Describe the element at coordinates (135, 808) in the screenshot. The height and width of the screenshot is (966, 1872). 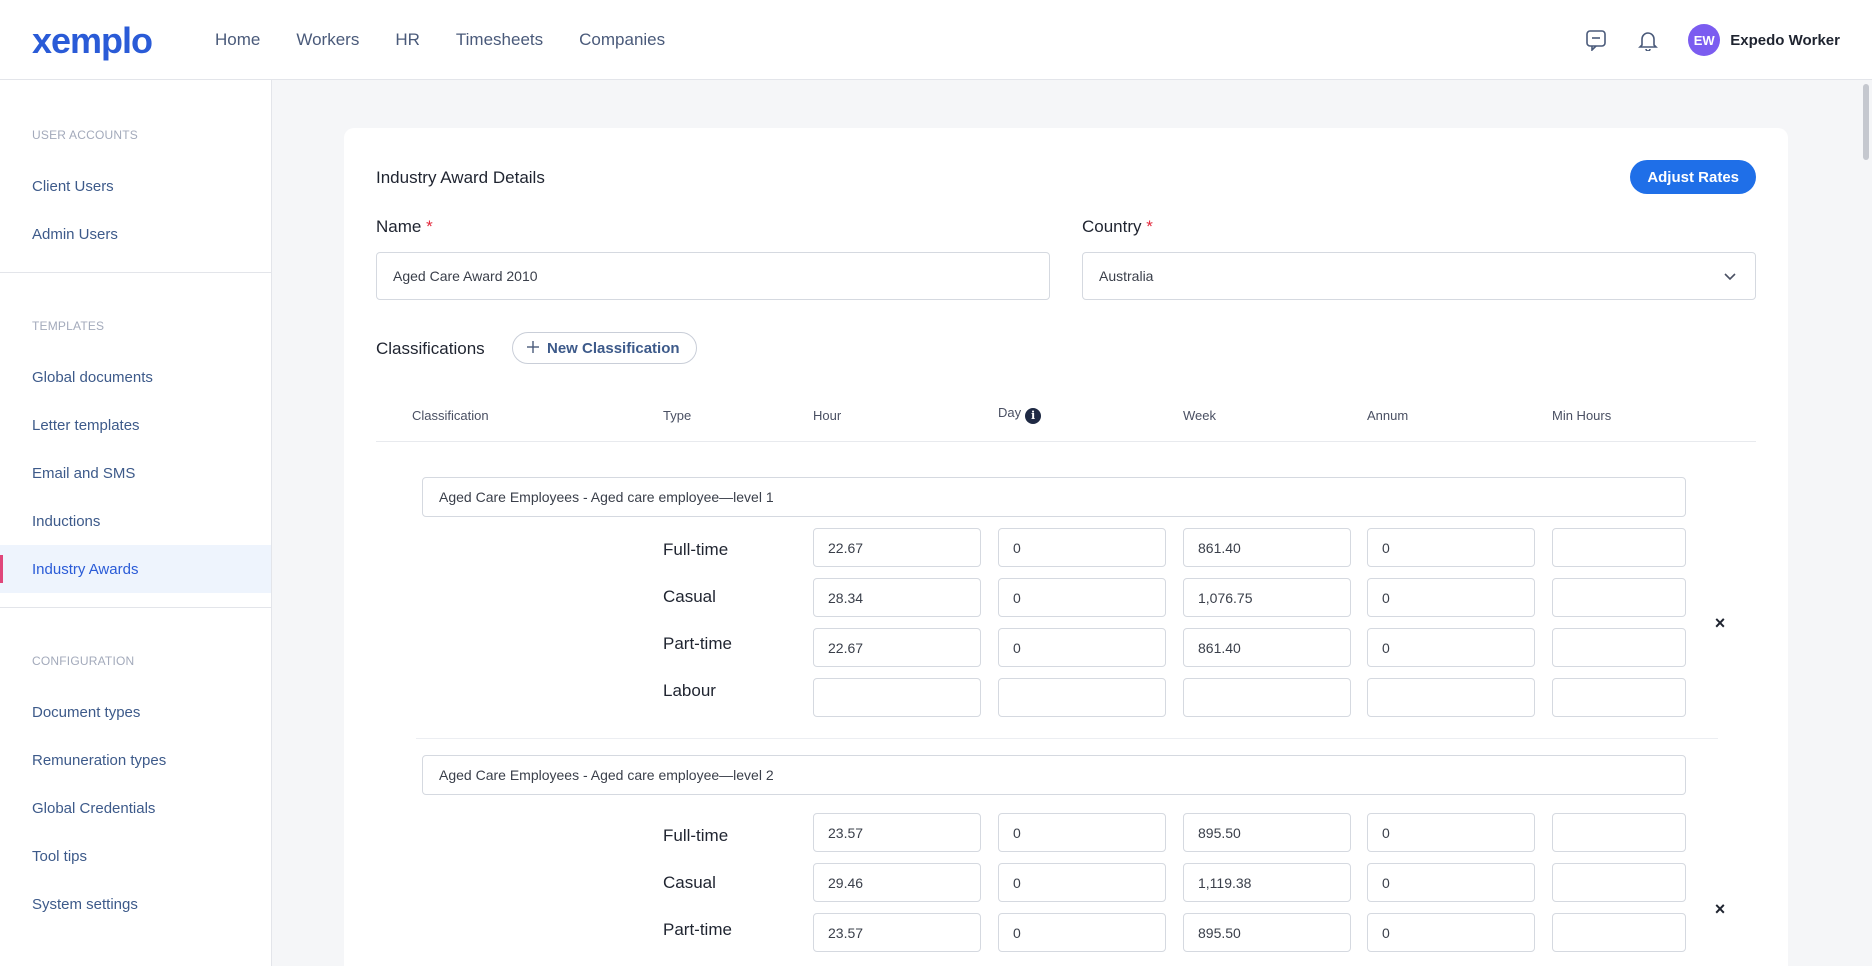
I see `sidebar-item-global-credentials: Global Credentials` at that location.